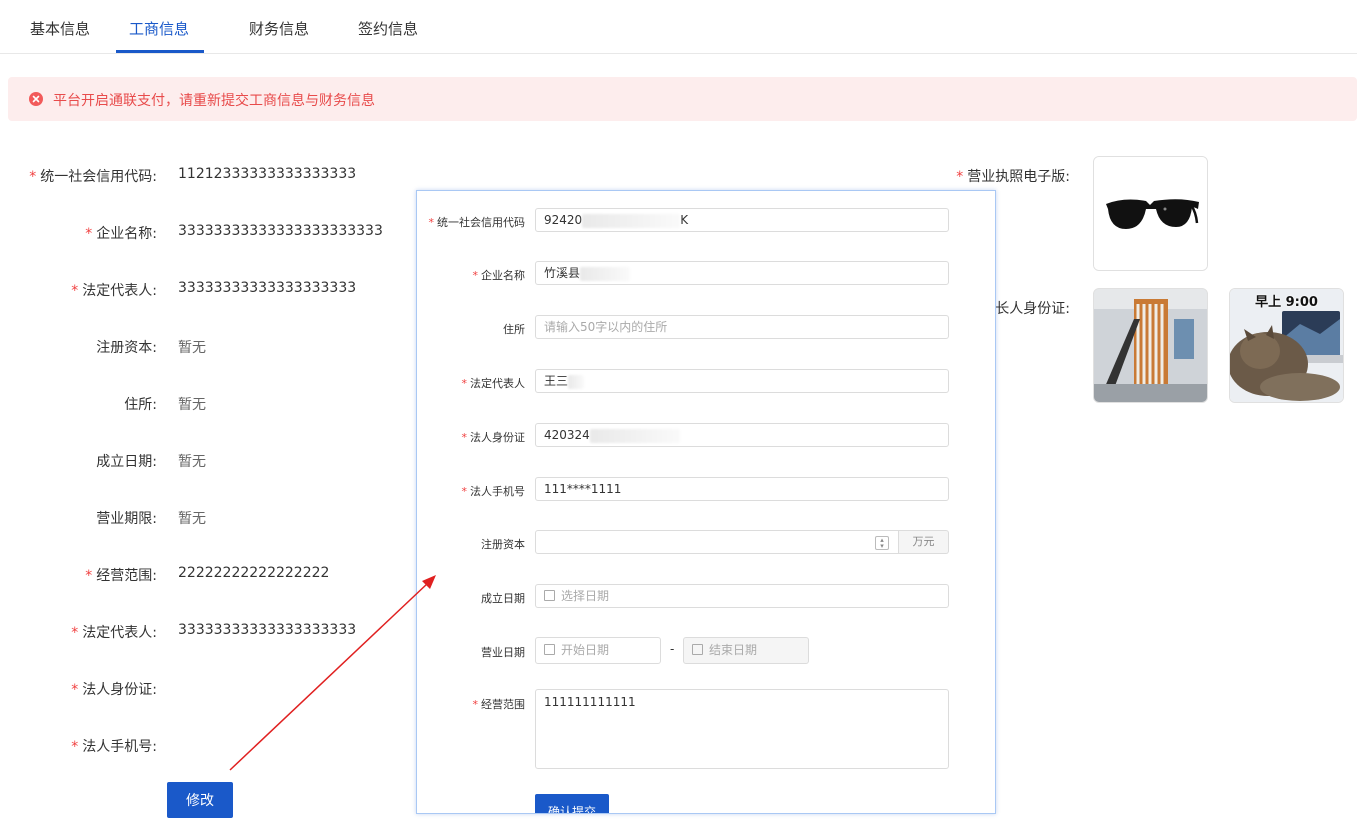  Describe the element at coordinates (114, 633) in the screenshot. I see `legal-rep2-label: * 法定代表人:` at that location.